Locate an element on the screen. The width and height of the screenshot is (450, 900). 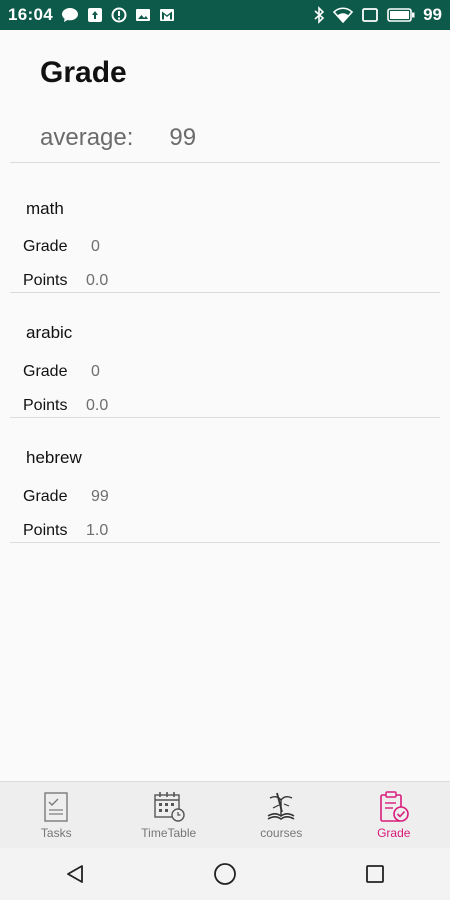
home-button is located at coordinates (225, 874).